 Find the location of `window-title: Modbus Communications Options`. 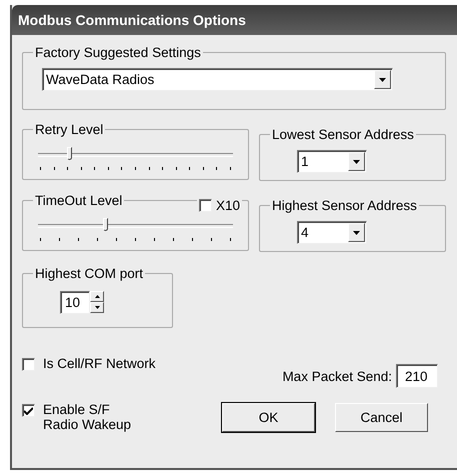

window-title: Modbus Communications Options is located at coordinates (234, 20).